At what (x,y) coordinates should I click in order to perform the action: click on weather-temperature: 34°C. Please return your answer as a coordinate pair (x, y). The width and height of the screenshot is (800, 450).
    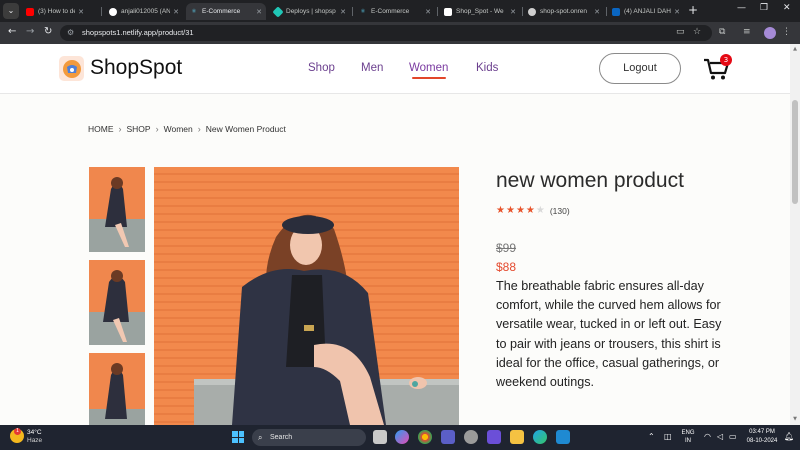
    Looking at the image, I should click on (34, 432).